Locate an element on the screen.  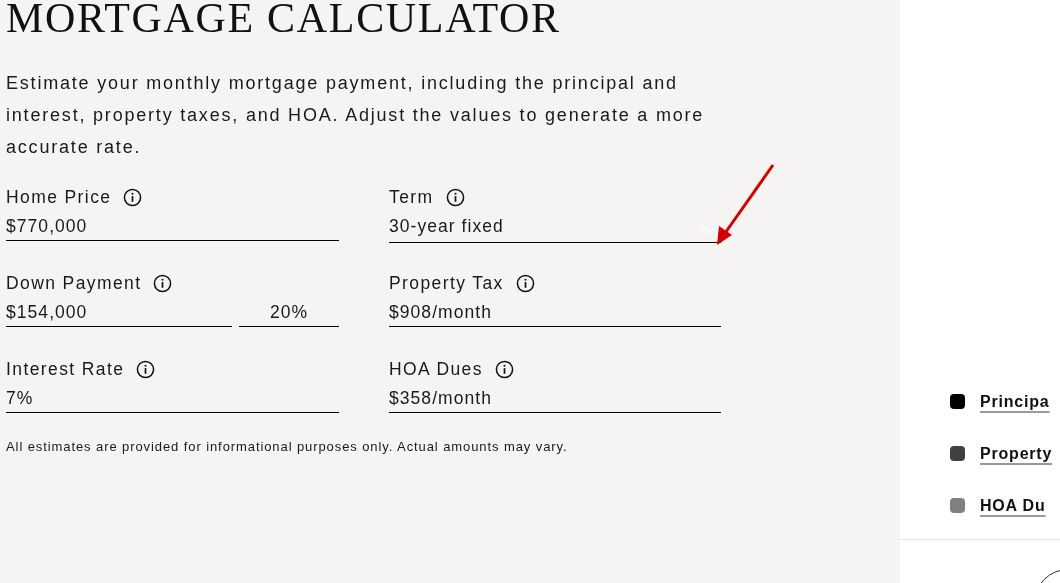
chevron-down-icon is located at coordinates (709, 229).